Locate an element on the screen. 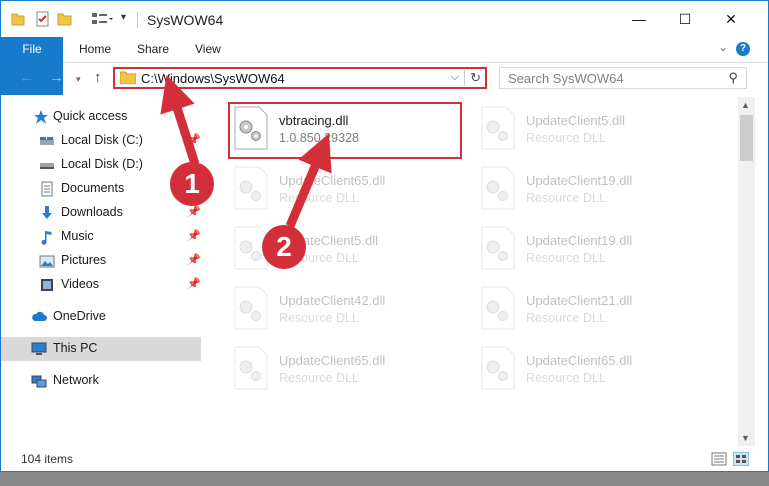  sidebar-item-music: Music 📌 is located at coordinates (101, 237).